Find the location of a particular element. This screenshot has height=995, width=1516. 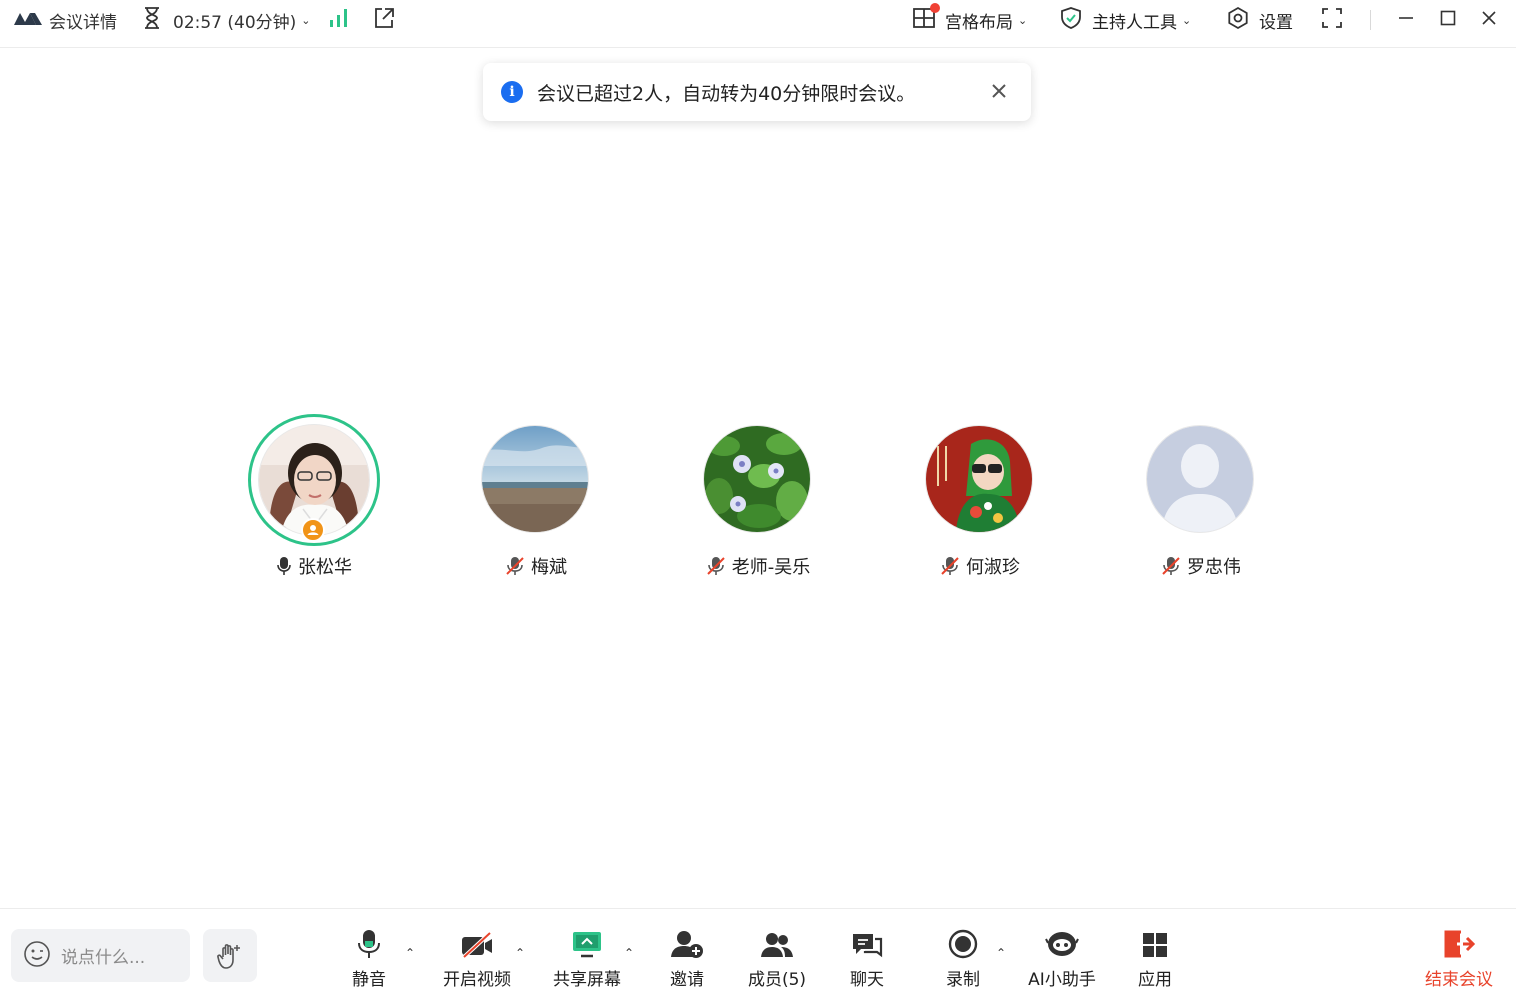

mic-options-caret: ⌃ is located at coordinates (410, 953).